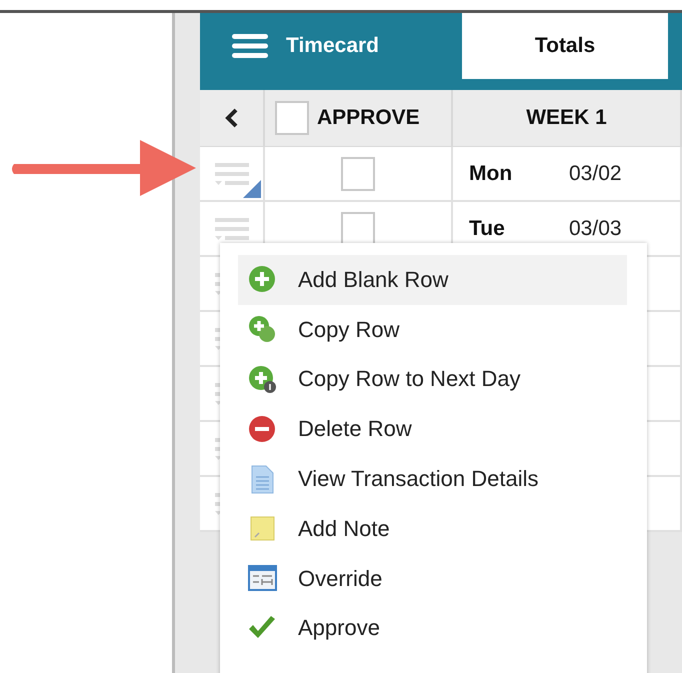 This screenshot has width=682, height=673. I want to click on menu-item: Override, so click(432, 579).